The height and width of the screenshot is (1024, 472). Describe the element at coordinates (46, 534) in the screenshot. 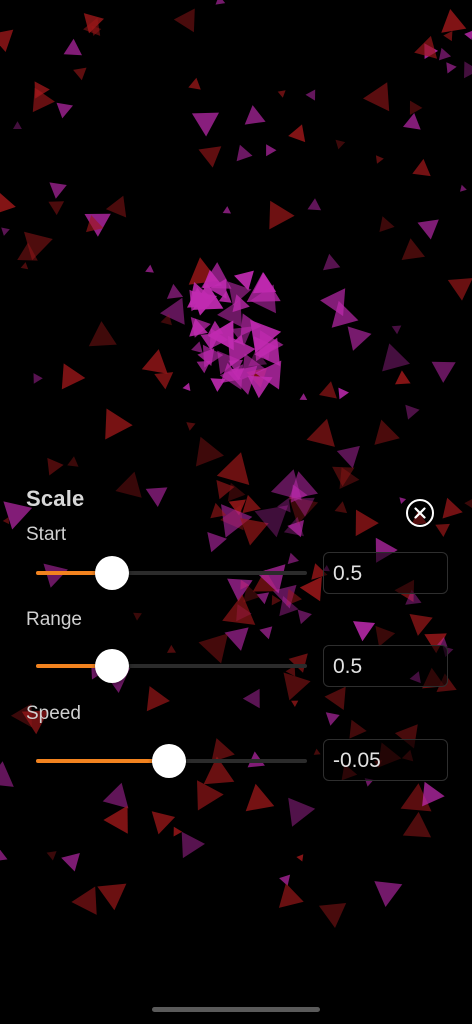

I see `start-label: Start` at that location.